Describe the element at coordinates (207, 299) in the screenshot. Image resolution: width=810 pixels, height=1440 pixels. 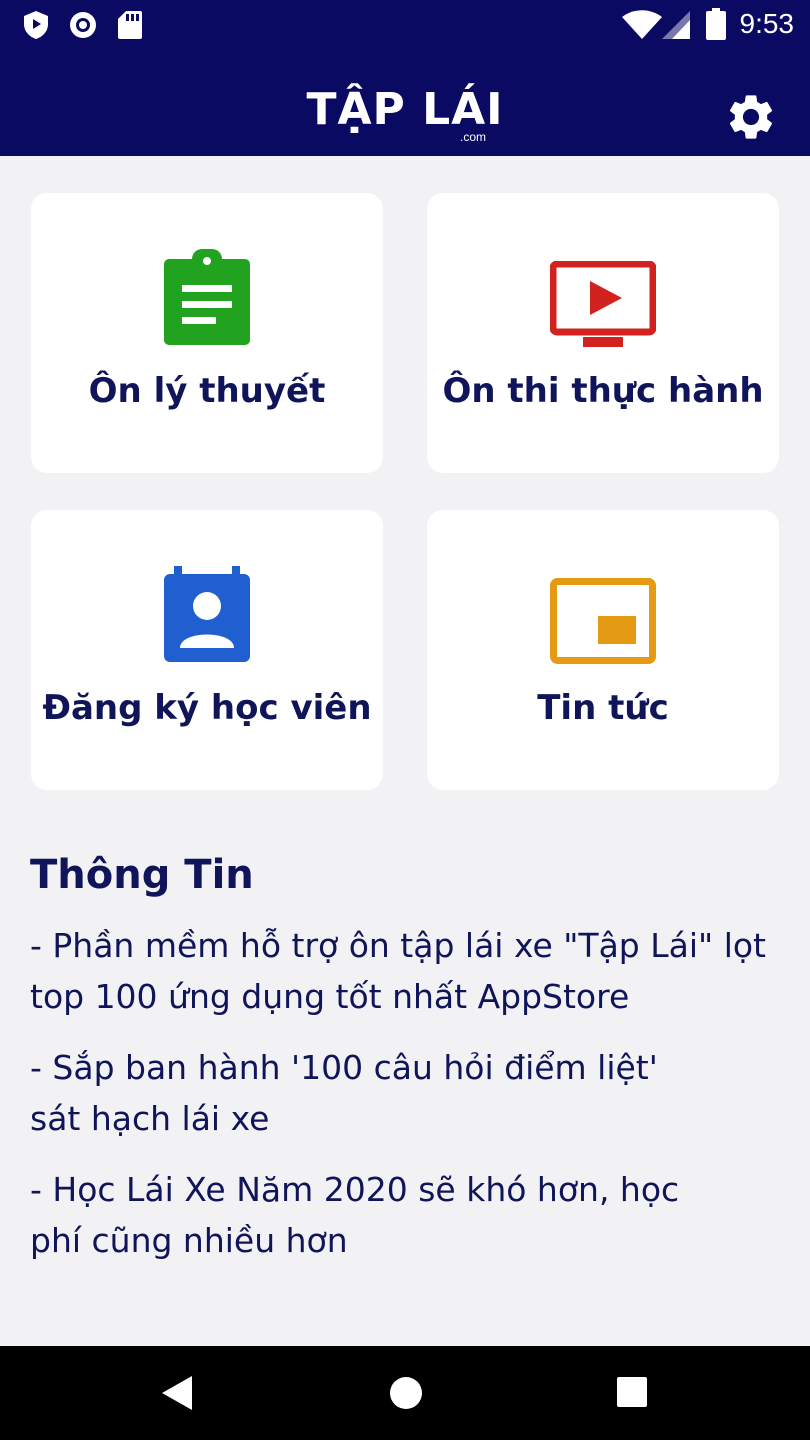
I see `clipboard-icon` at that location.